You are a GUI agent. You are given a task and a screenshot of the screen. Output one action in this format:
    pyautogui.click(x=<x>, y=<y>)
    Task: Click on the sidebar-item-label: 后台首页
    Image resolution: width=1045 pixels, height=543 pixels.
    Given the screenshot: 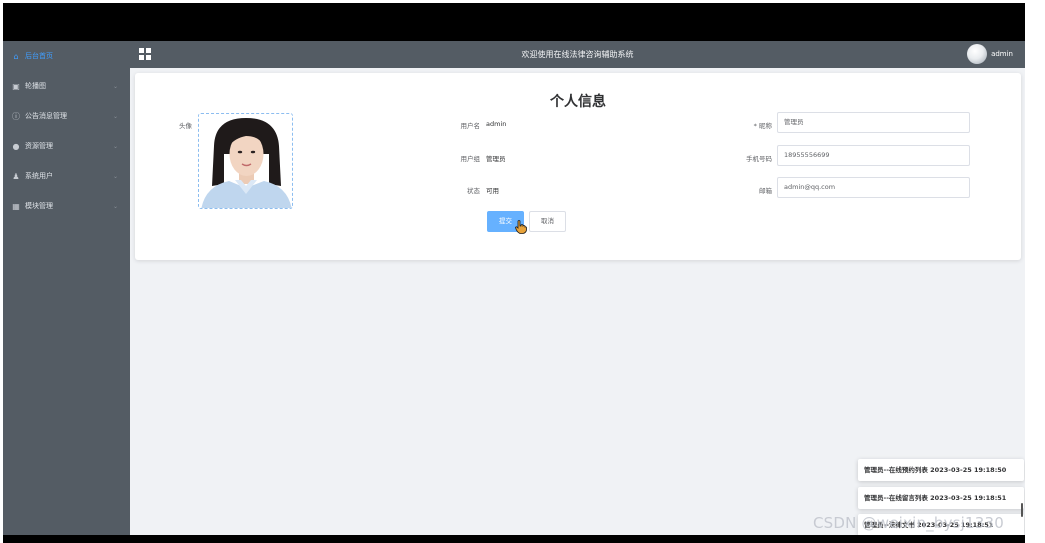 What is the action you would take?
    pyautogui.click(x=39, y=56)
    